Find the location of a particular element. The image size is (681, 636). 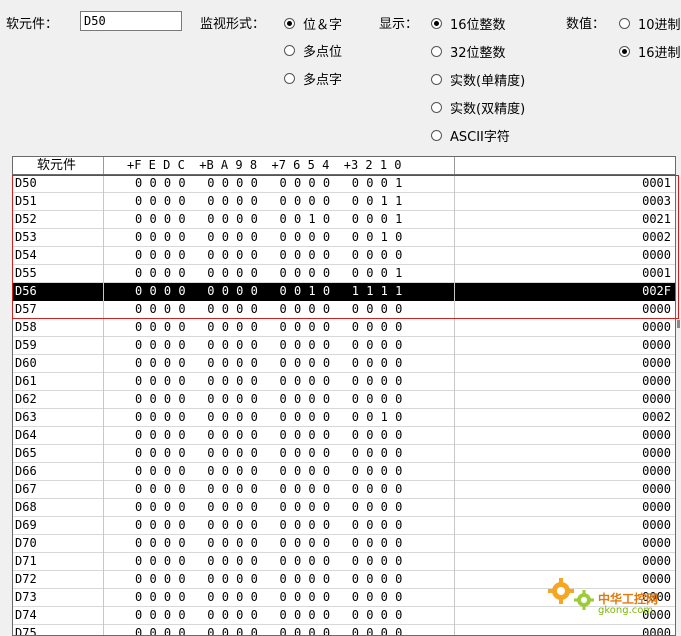

table-row: D70 0 0 0 0 0 0 0 0 0 0 0 0 0 0 0 0 0000 is located at coordinates (344, 544).